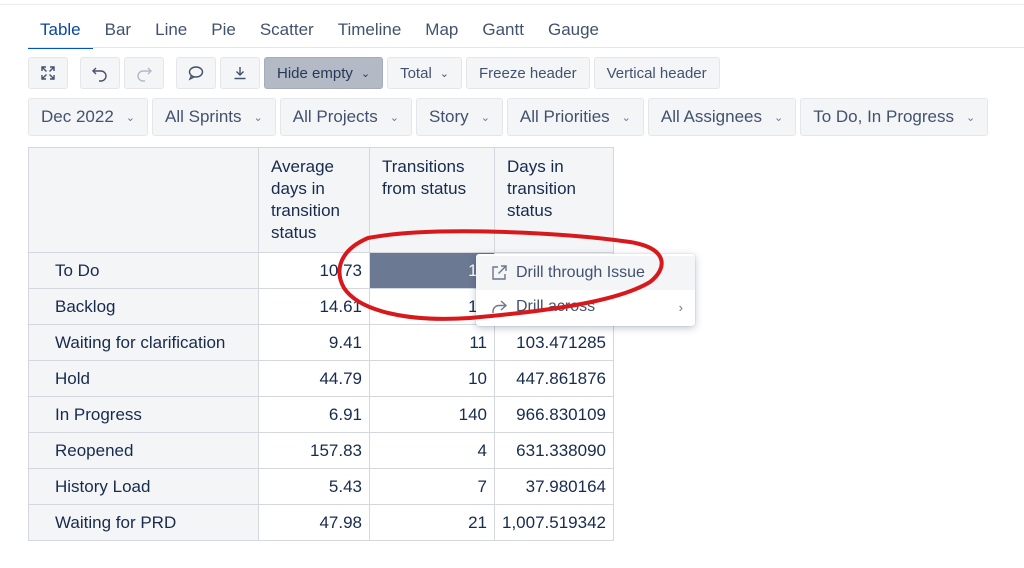 This screenshot has height=568, width=1024. I want to click on comment-button, so click(196, 73).